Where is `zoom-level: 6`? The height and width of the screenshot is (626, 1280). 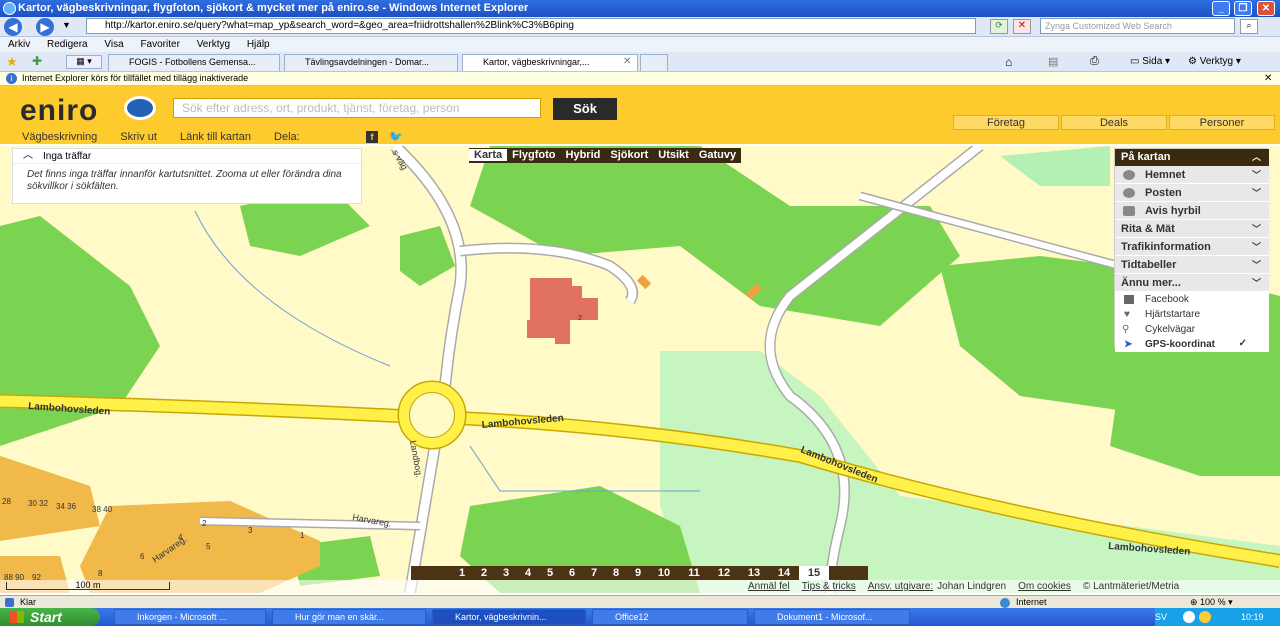
zoom-level: 6 is located at coordinates (572, 573).